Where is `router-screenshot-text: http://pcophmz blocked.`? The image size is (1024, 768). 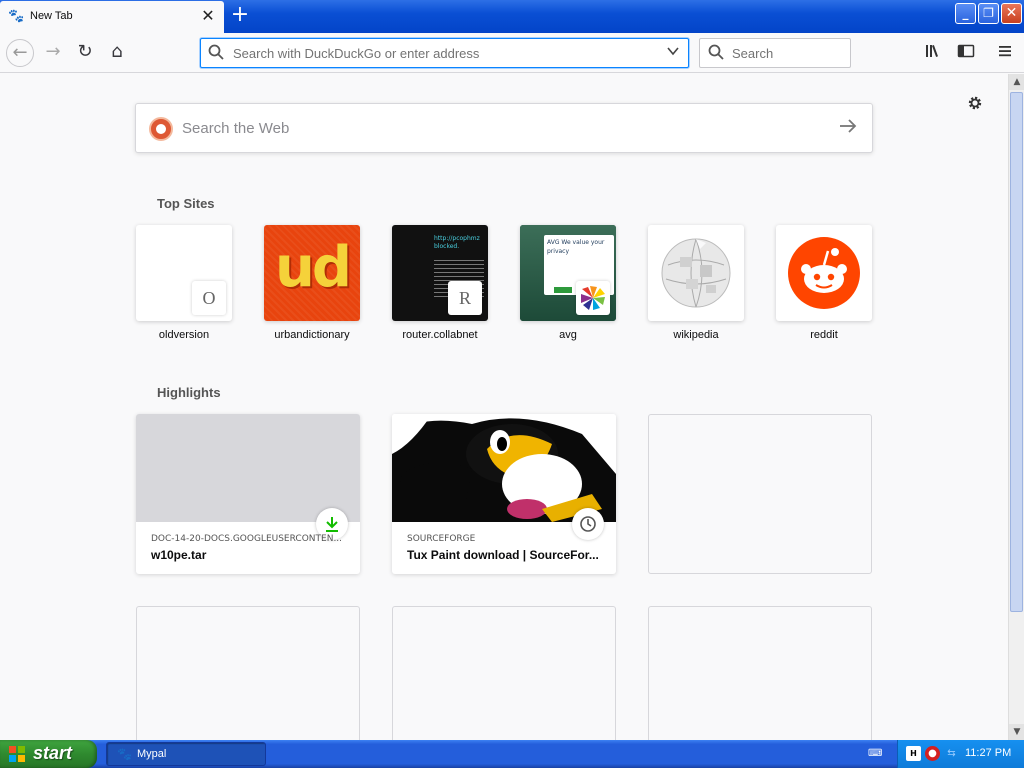
router-screenshot-text: http://pcophmz blocked. is located at coordinates (457, 242).